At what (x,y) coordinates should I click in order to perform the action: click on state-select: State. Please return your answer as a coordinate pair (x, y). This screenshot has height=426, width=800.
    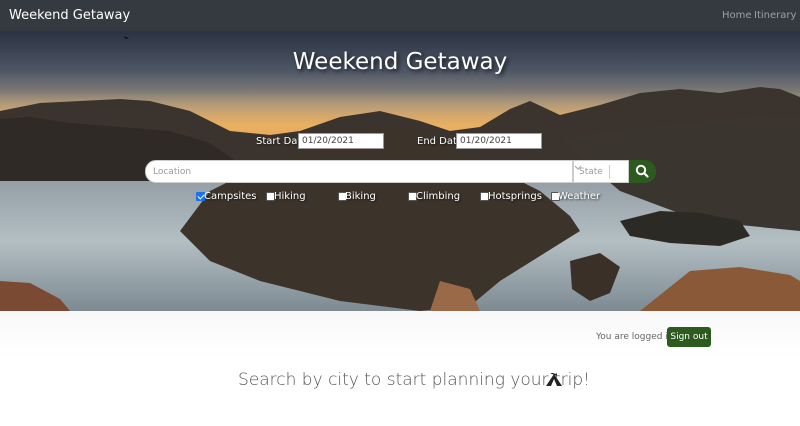
    Looking at the image, I should click on (601, 171).